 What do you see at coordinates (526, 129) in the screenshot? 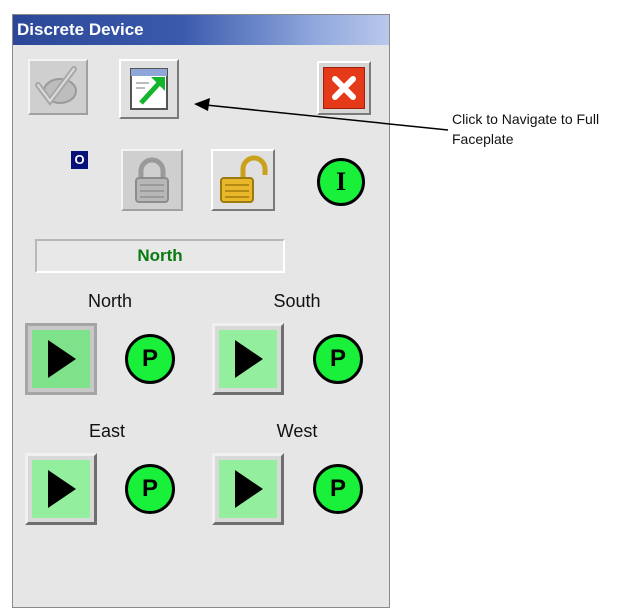
I see `annotation-text: Click to Navigate to Full Faceplate` at bounding box center [526, 129].